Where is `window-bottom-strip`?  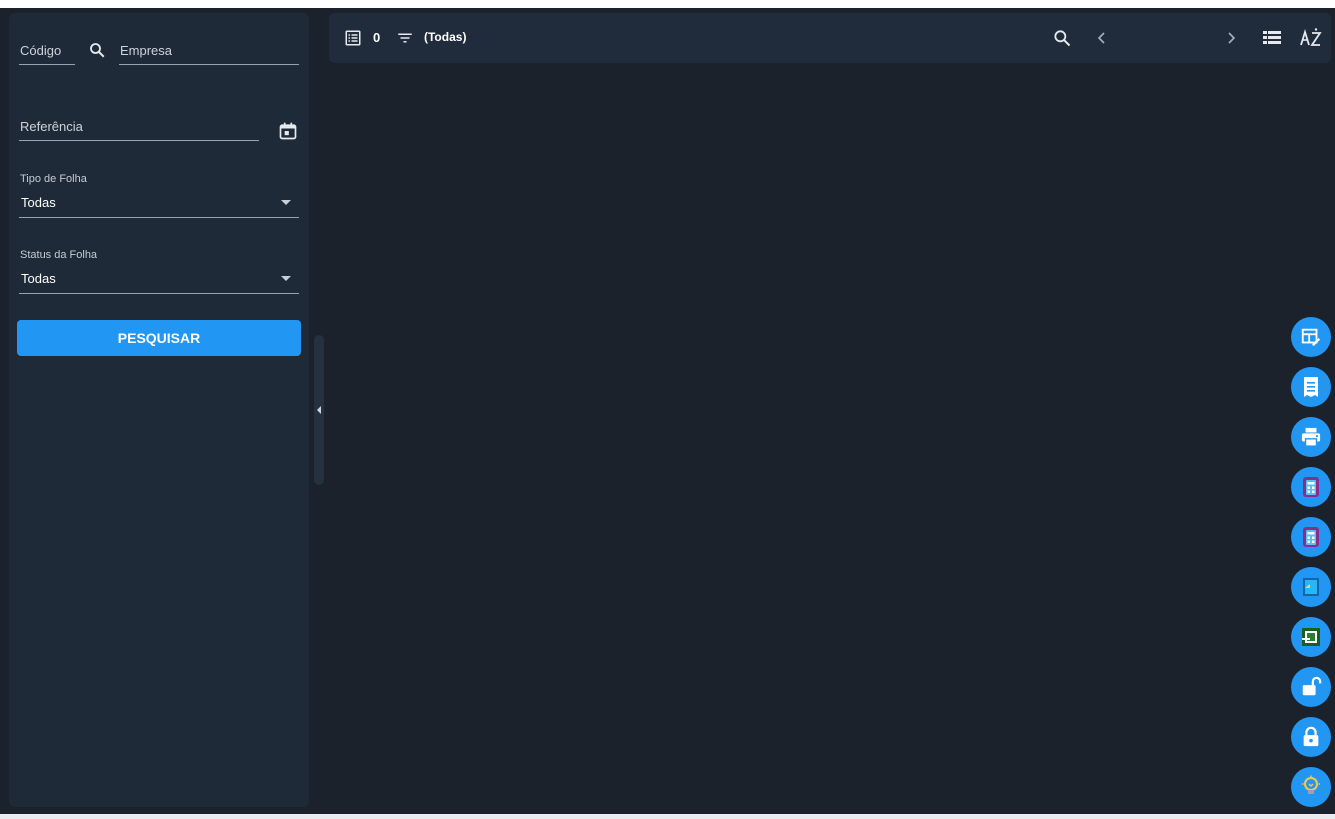 window-bottom-strip is located at coordinates (667, 816).